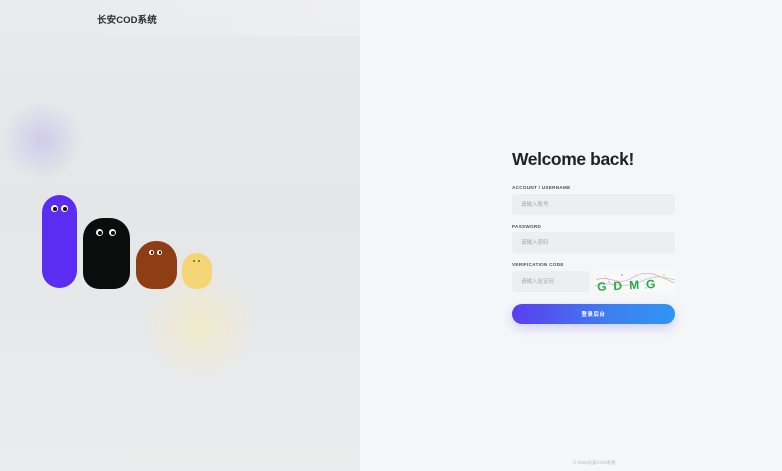 This screenshot has height=471, width=782. What do you see at coordinates (59, 241) in the screenshot?
I see `character-purple` at bounding box center [59, 241].